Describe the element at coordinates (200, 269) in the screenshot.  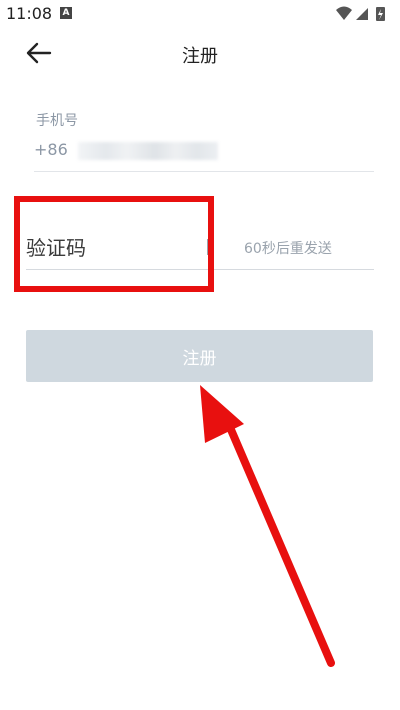
I see `code-underline` at that location.